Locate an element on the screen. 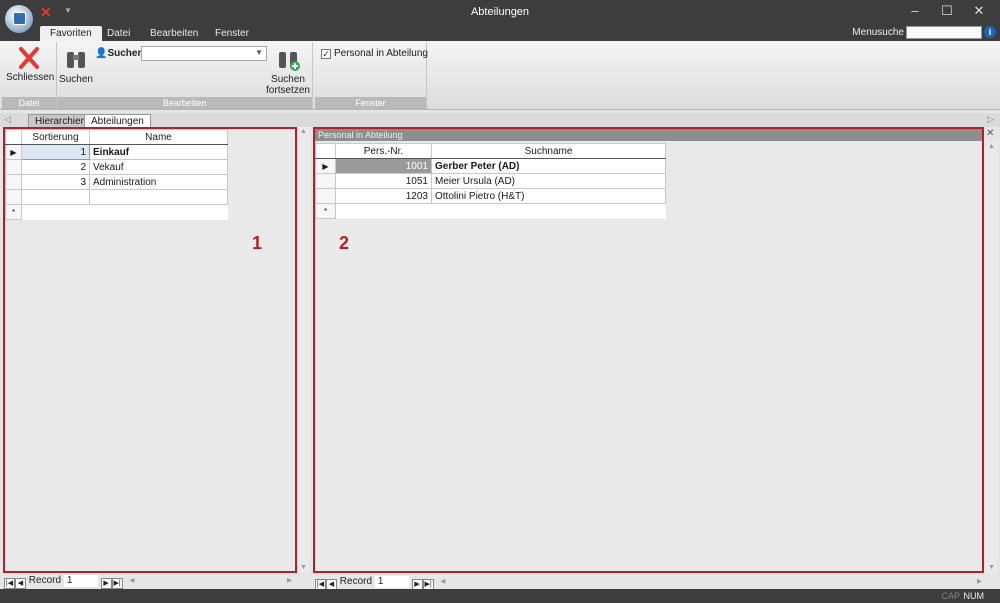 The image size is (1000, 603). annotation-label-2: 2 is located at coordinates (344, 243).